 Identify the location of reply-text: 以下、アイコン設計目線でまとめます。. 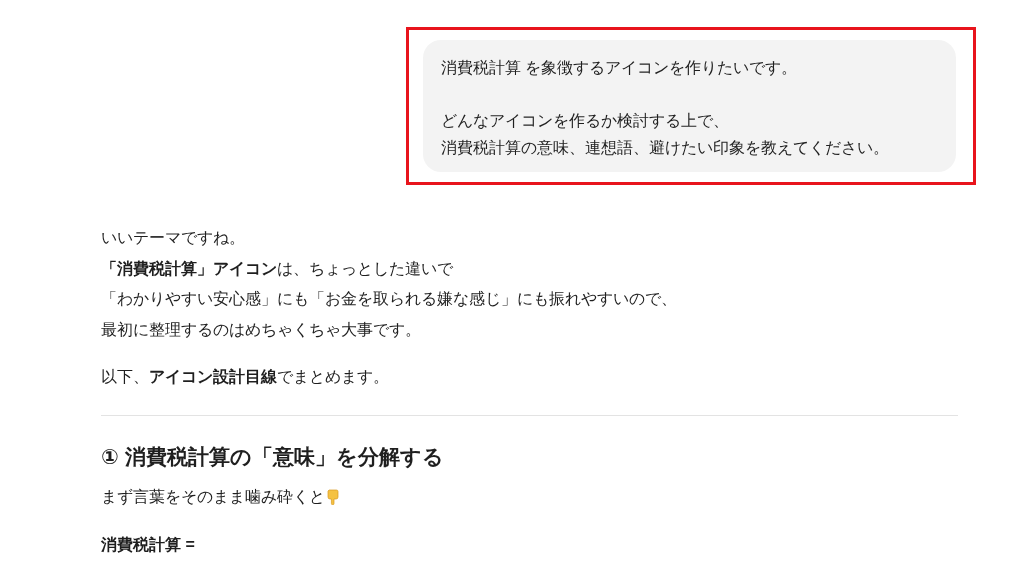
(245, 377).